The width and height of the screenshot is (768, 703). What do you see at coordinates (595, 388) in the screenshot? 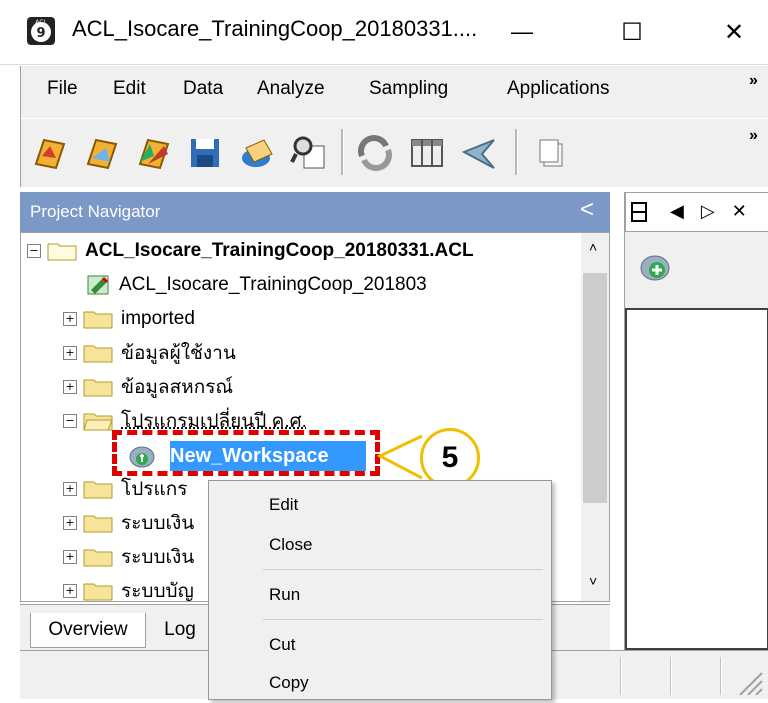
I see `scrollbar-thumb` at bounding box center [595, 388].